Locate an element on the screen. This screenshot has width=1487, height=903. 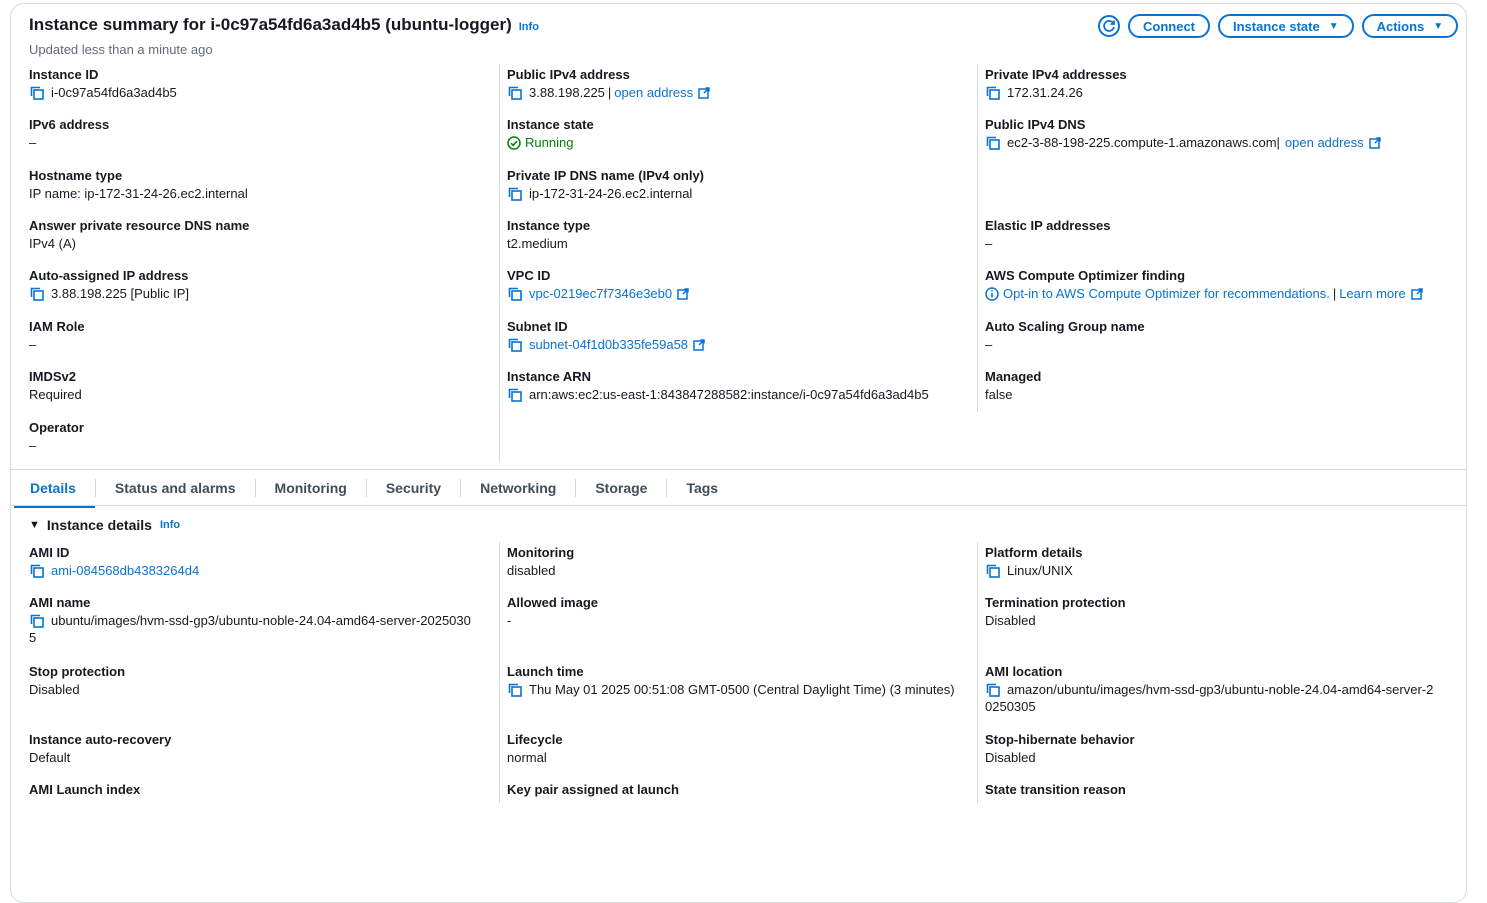
instance-state-button: Instance state ▼ is located at coordinates (1286, 26).